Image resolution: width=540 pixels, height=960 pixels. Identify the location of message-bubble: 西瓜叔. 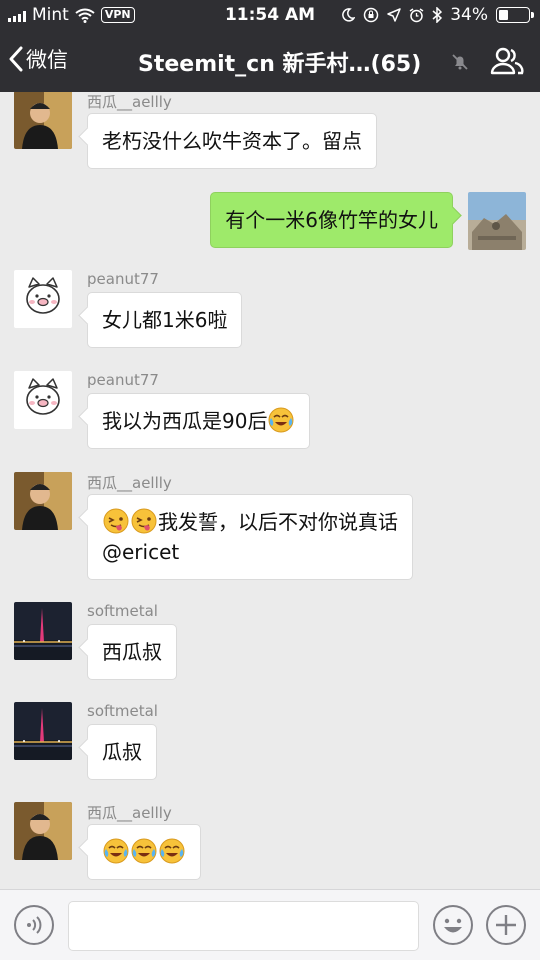
(132, 652).